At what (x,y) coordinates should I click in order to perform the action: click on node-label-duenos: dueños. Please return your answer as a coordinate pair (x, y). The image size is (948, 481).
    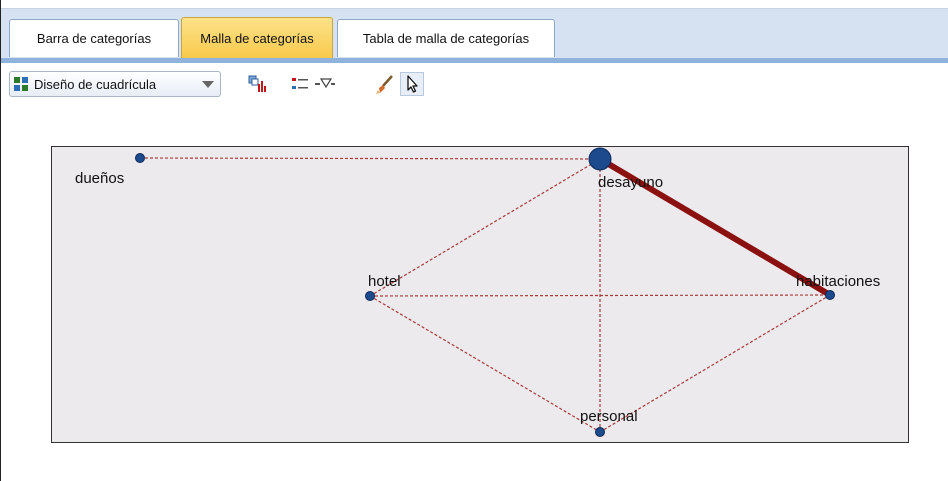
    Looking at the image, I should click on (99, 178).